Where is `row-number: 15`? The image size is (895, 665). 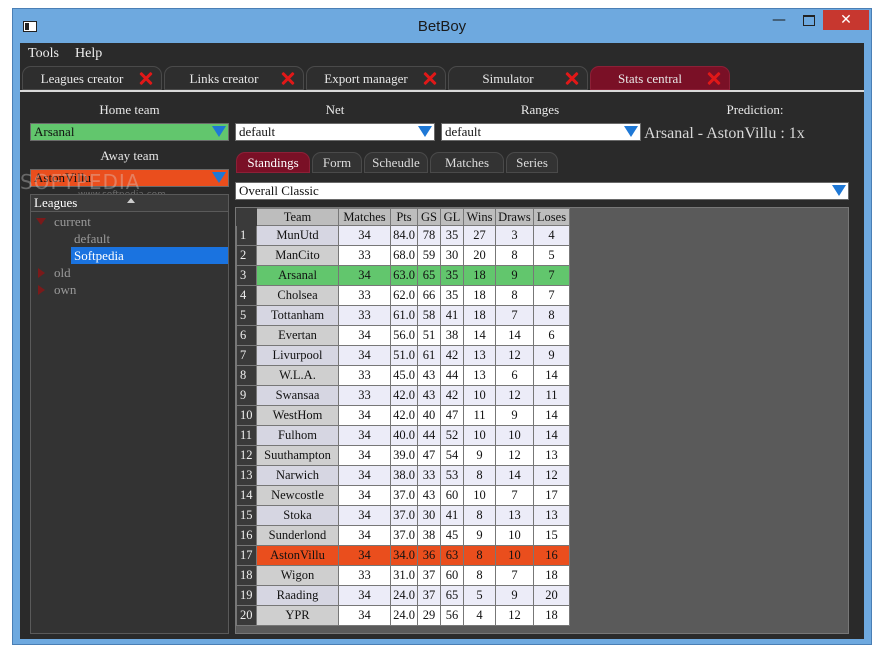 row-number: 15 is located at coordinates (246, 515).